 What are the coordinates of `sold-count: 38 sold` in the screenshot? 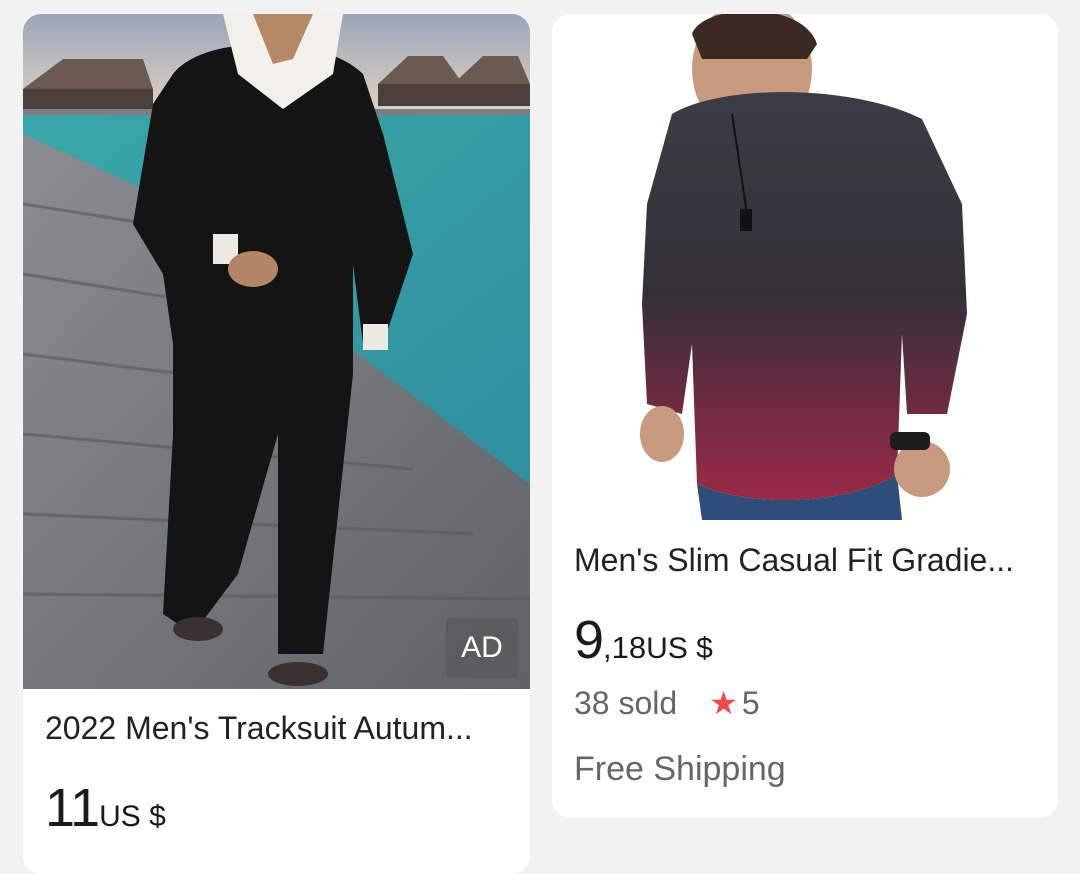 It's located at (626, 702).